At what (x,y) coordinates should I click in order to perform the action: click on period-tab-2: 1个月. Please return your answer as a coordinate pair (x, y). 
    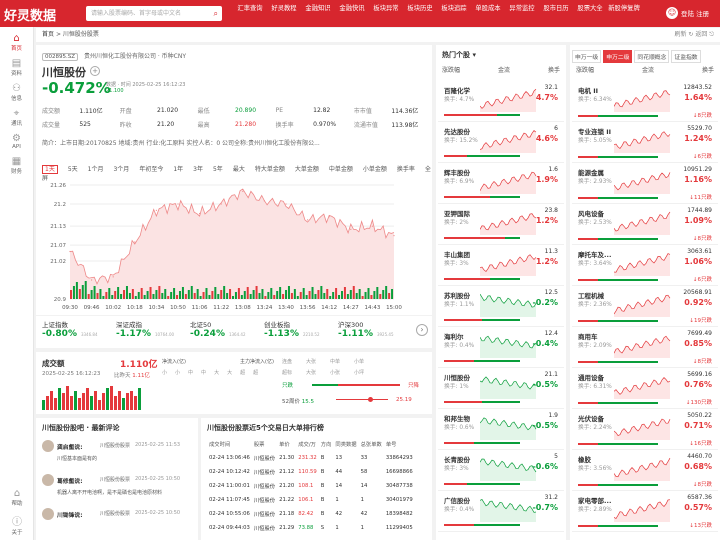
    Looking at the image, I should click on (96, 169).